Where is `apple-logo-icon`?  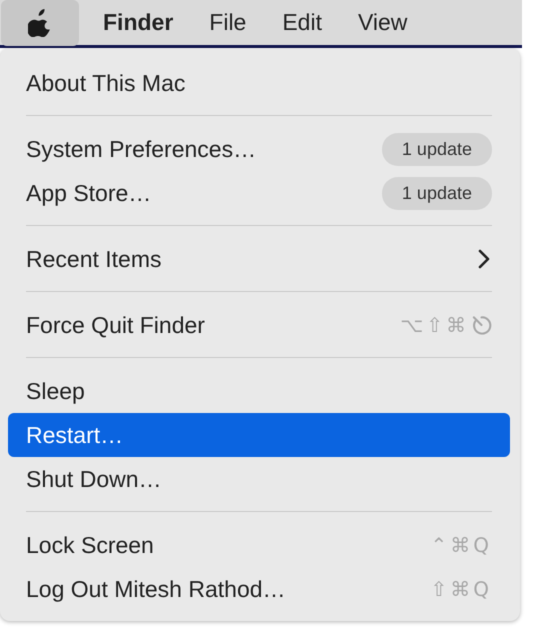
apple-logo-icon is located at coordinates (40, 22).